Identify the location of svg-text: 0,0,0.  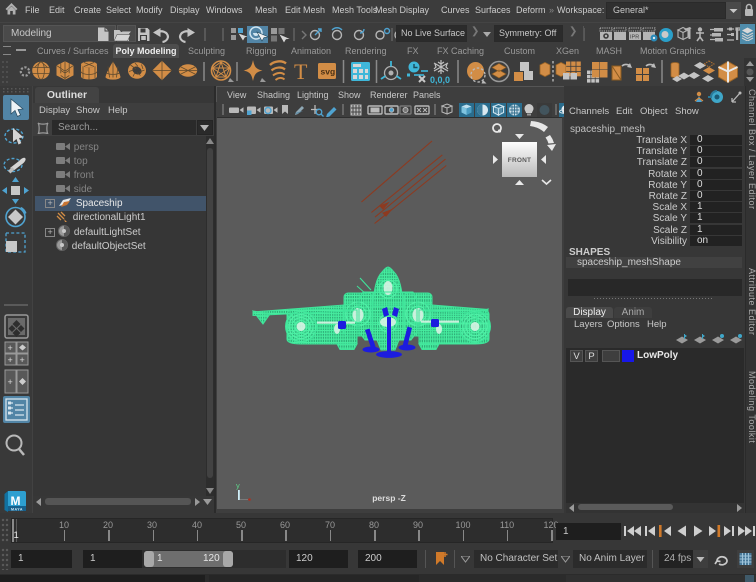
(440, 80).